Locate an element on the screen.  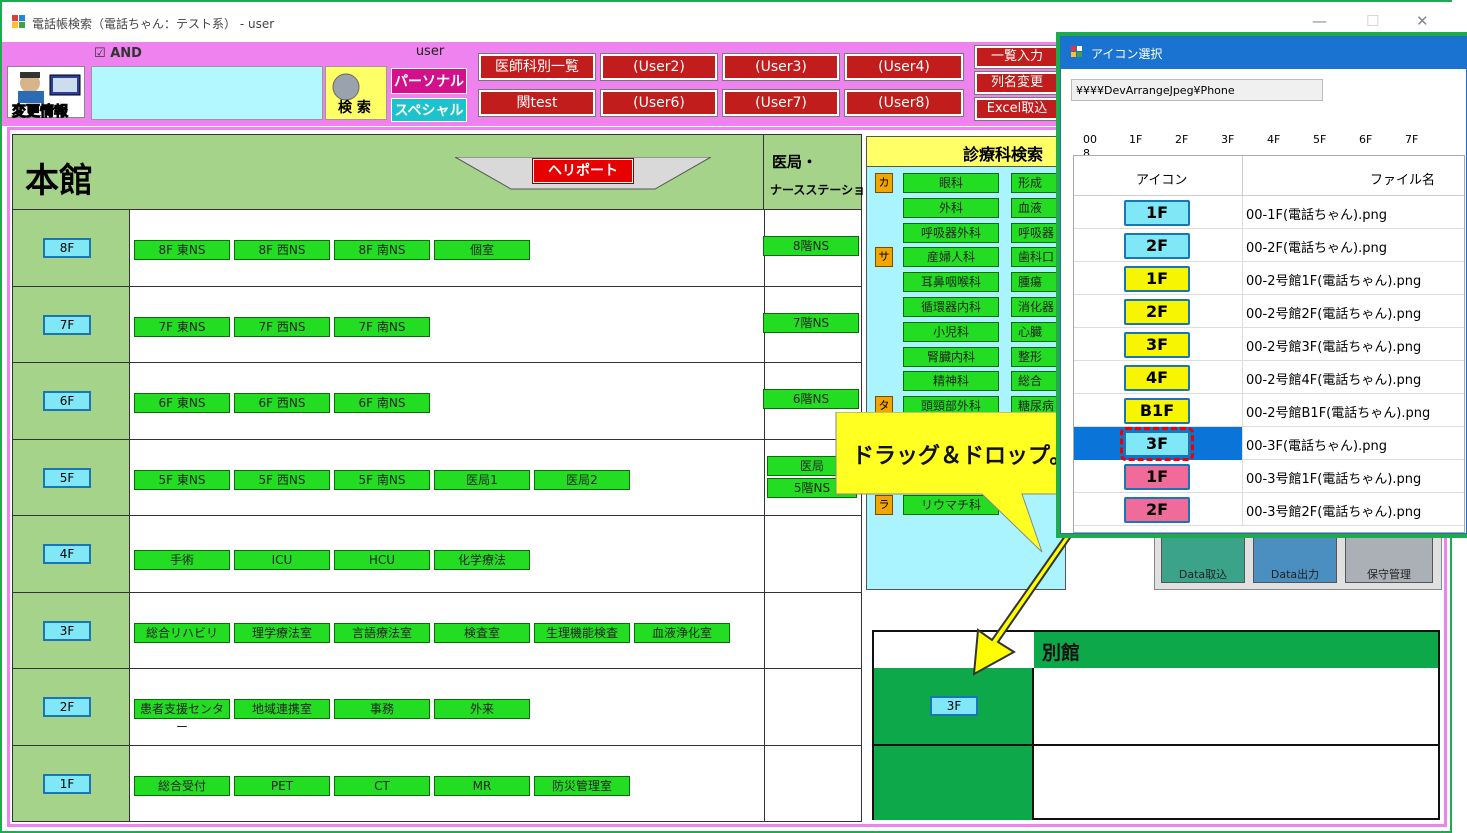
red-button-5: 関test is located at coordinates (537, 103).